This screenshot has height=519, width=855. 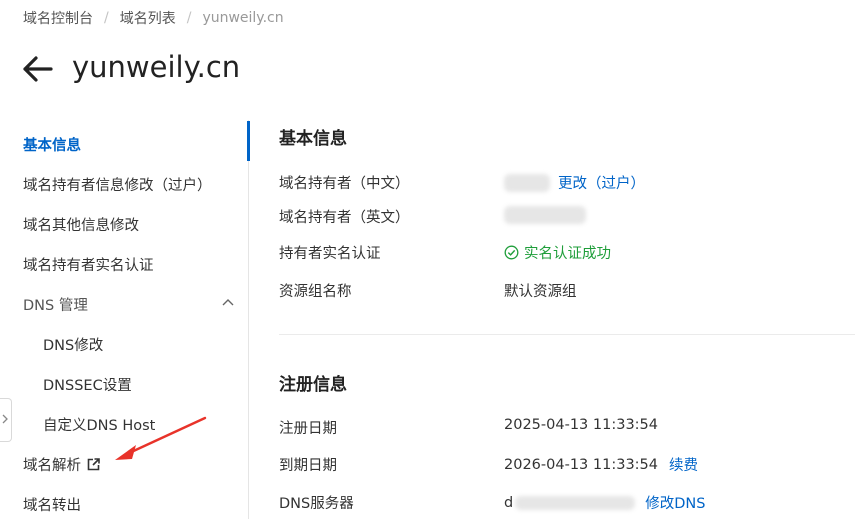 I want to click on arrow-left-icon, so click(x=37, y=69).